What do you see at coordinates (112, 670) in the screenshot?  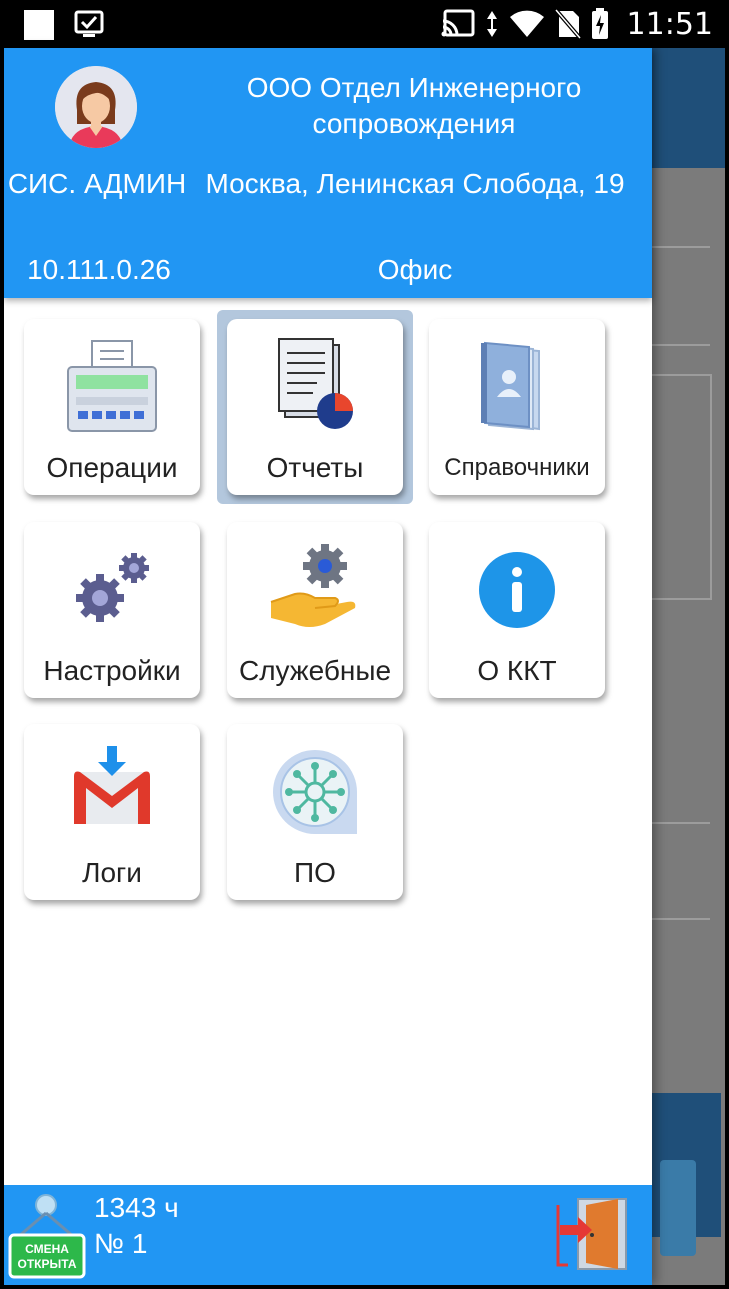 I see `menu-tile-label: Настройки` at bounding box center [112, 670].